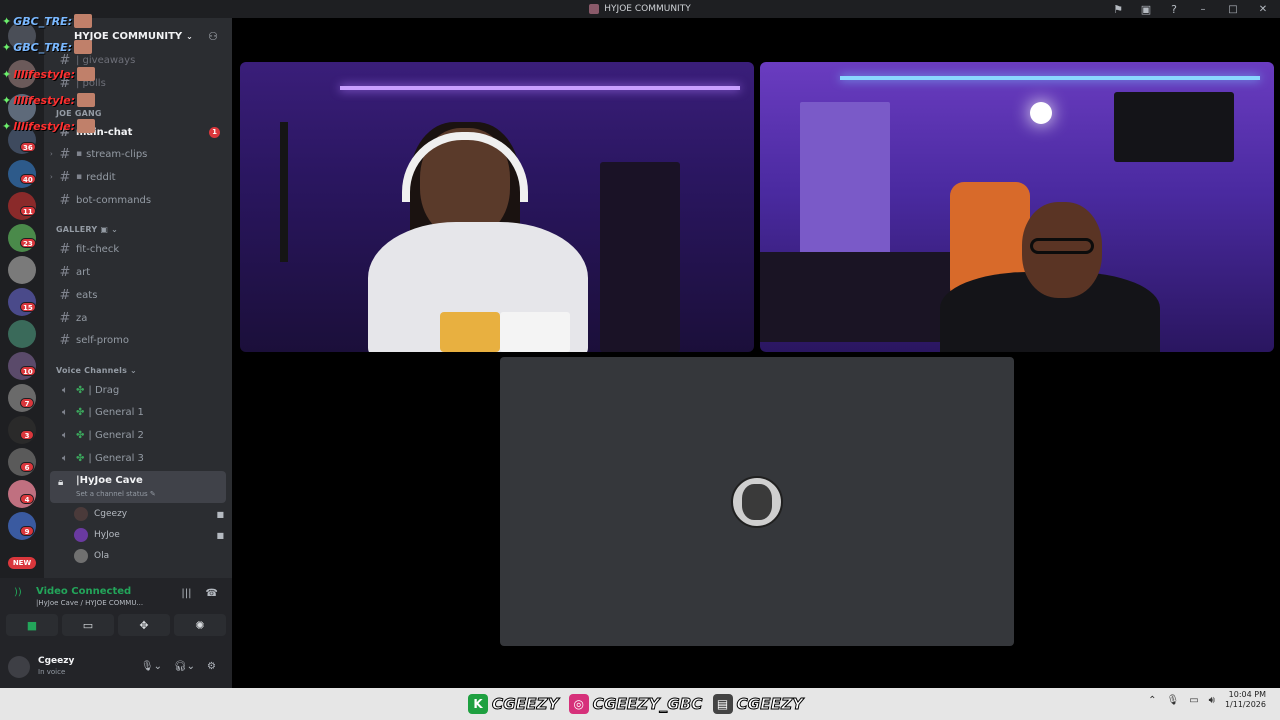  Describe the element at coordinates (212, 593) in the screenshot. I see `disconnect-icon: ☎` at that location.